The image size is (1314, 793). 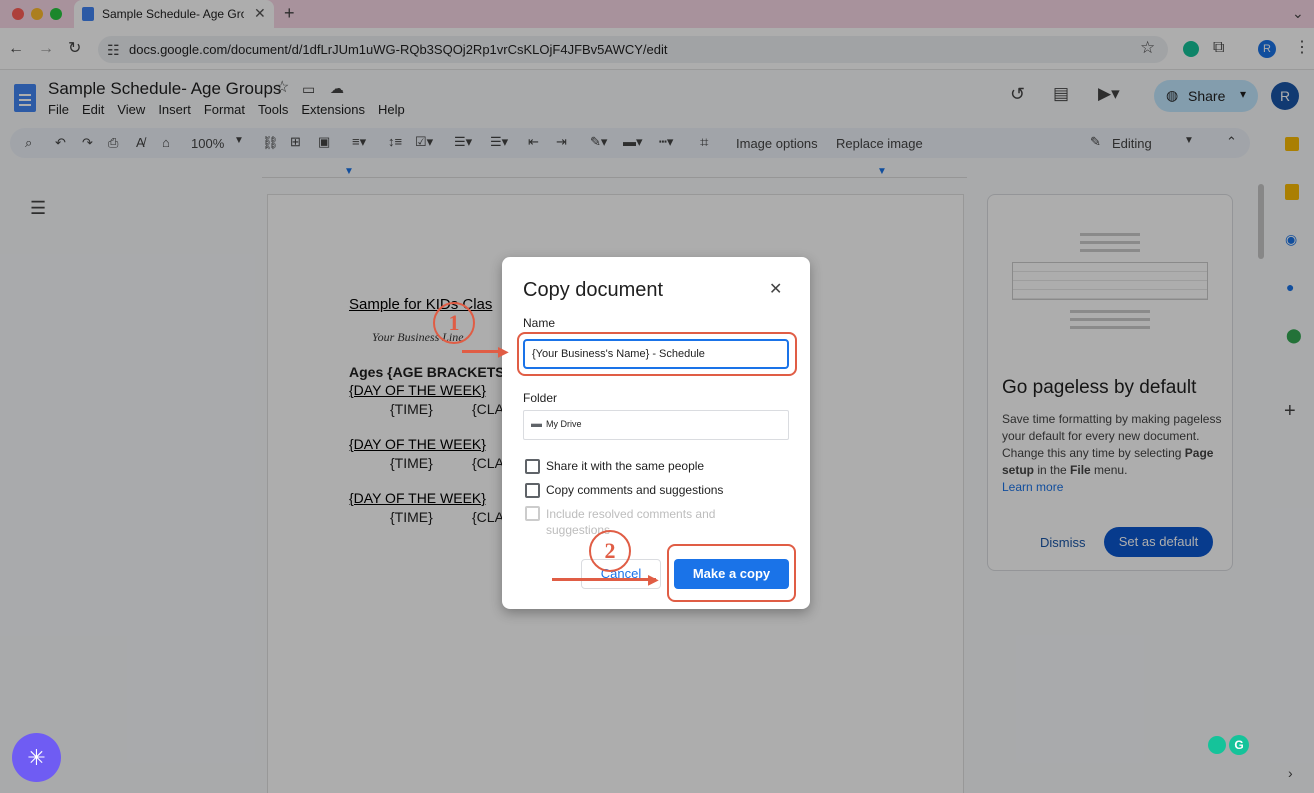 What do you see at coordinates (539, 323) in the screenshot?
I see `name-label: Name` at bounding box center [539, 323].